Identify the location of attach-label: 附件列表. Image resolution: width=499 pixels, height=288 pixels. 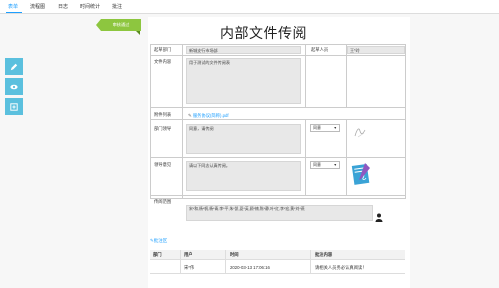
(163, 114).